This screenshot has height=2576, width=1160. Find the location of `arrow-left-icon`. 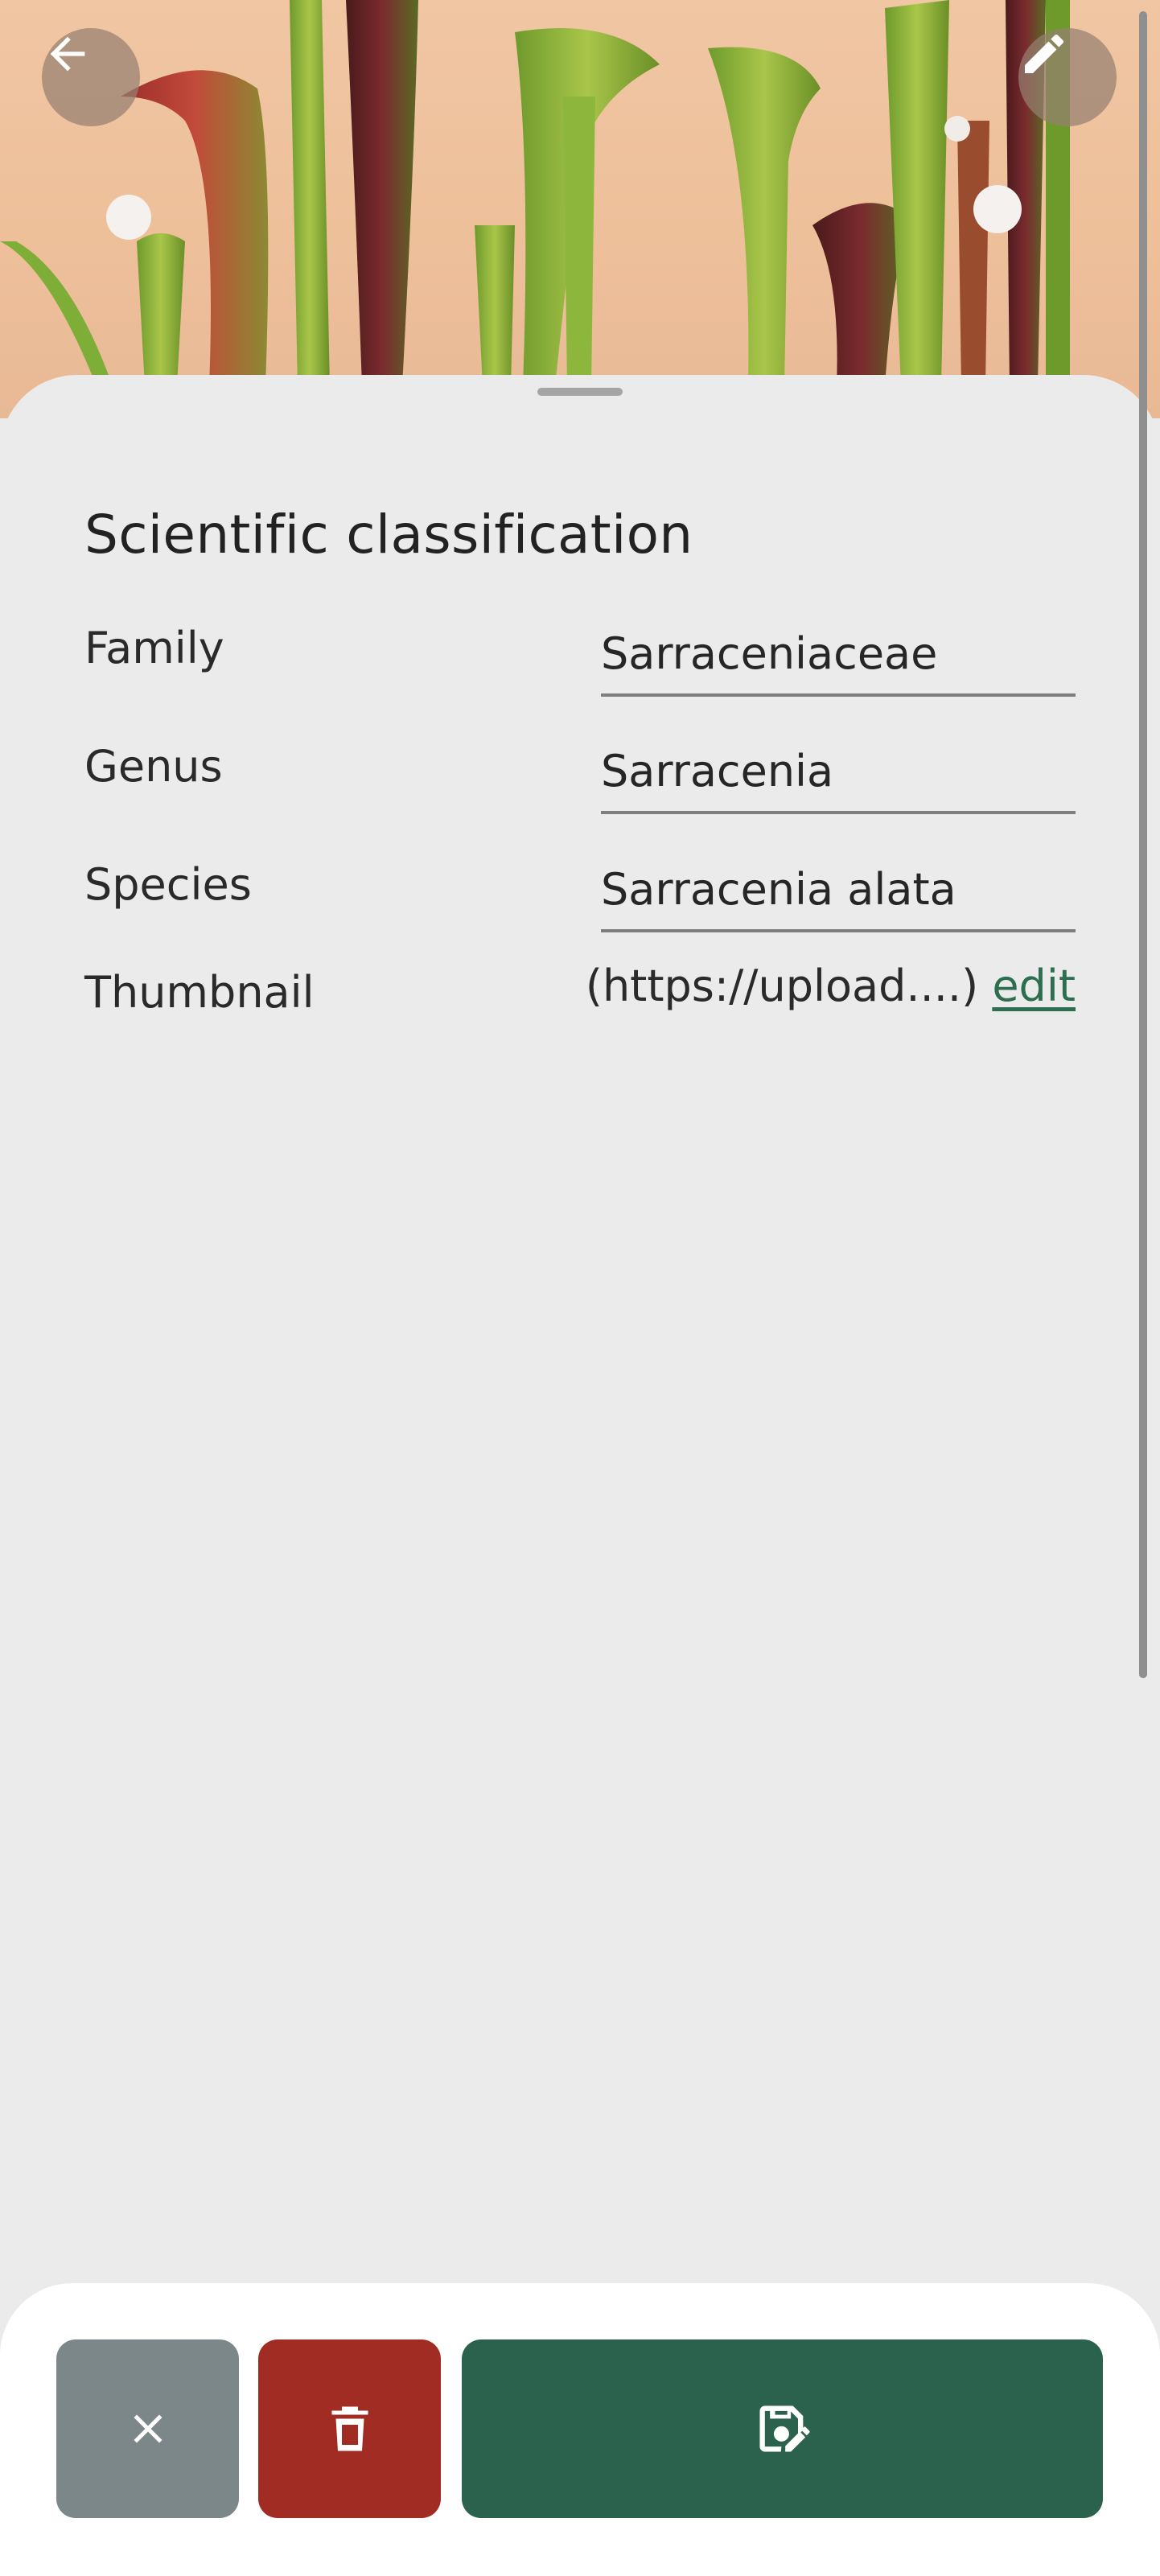

arrow-left-icon is located at coordinates (67, 54).